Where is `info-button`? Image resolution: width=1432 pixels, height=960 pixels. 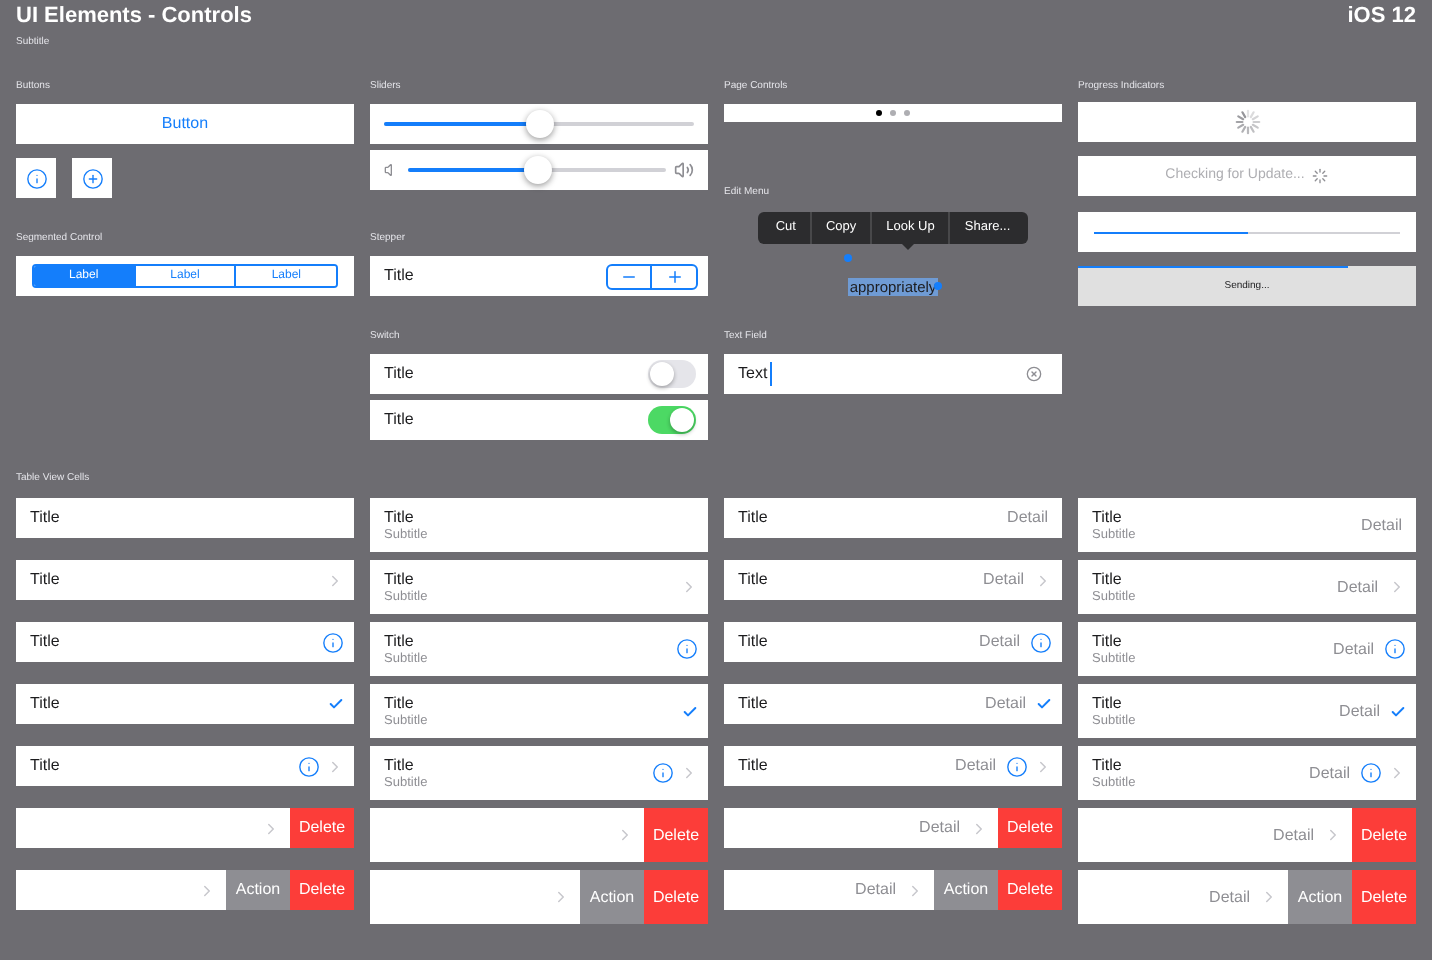
info-button is located at coordinates (36, 178).